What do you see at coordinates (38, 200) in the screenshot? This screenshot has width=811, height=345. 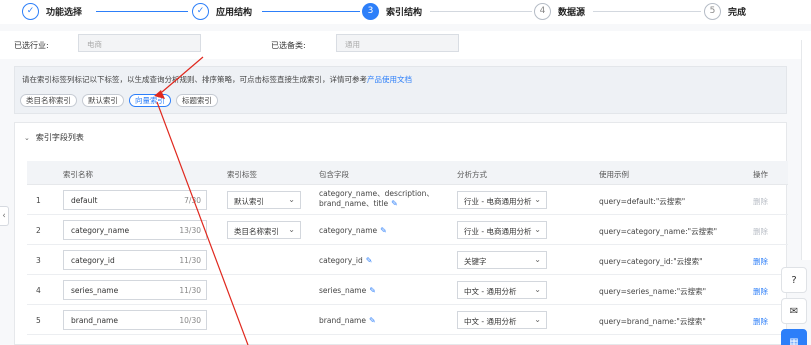 I see `row-number: 1` at bounding box center [38, 200].